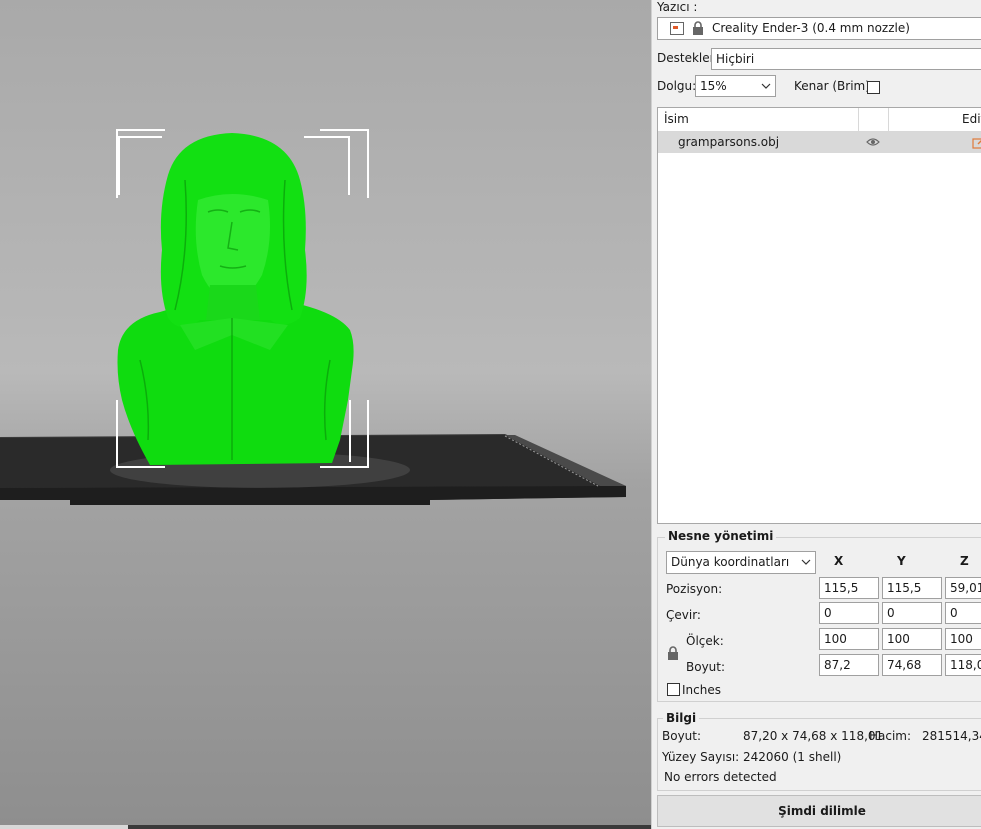 This screenshot has width=981, height=829. I want to click on info-facets-value: 242060 (1 shell), so click(792, 757).